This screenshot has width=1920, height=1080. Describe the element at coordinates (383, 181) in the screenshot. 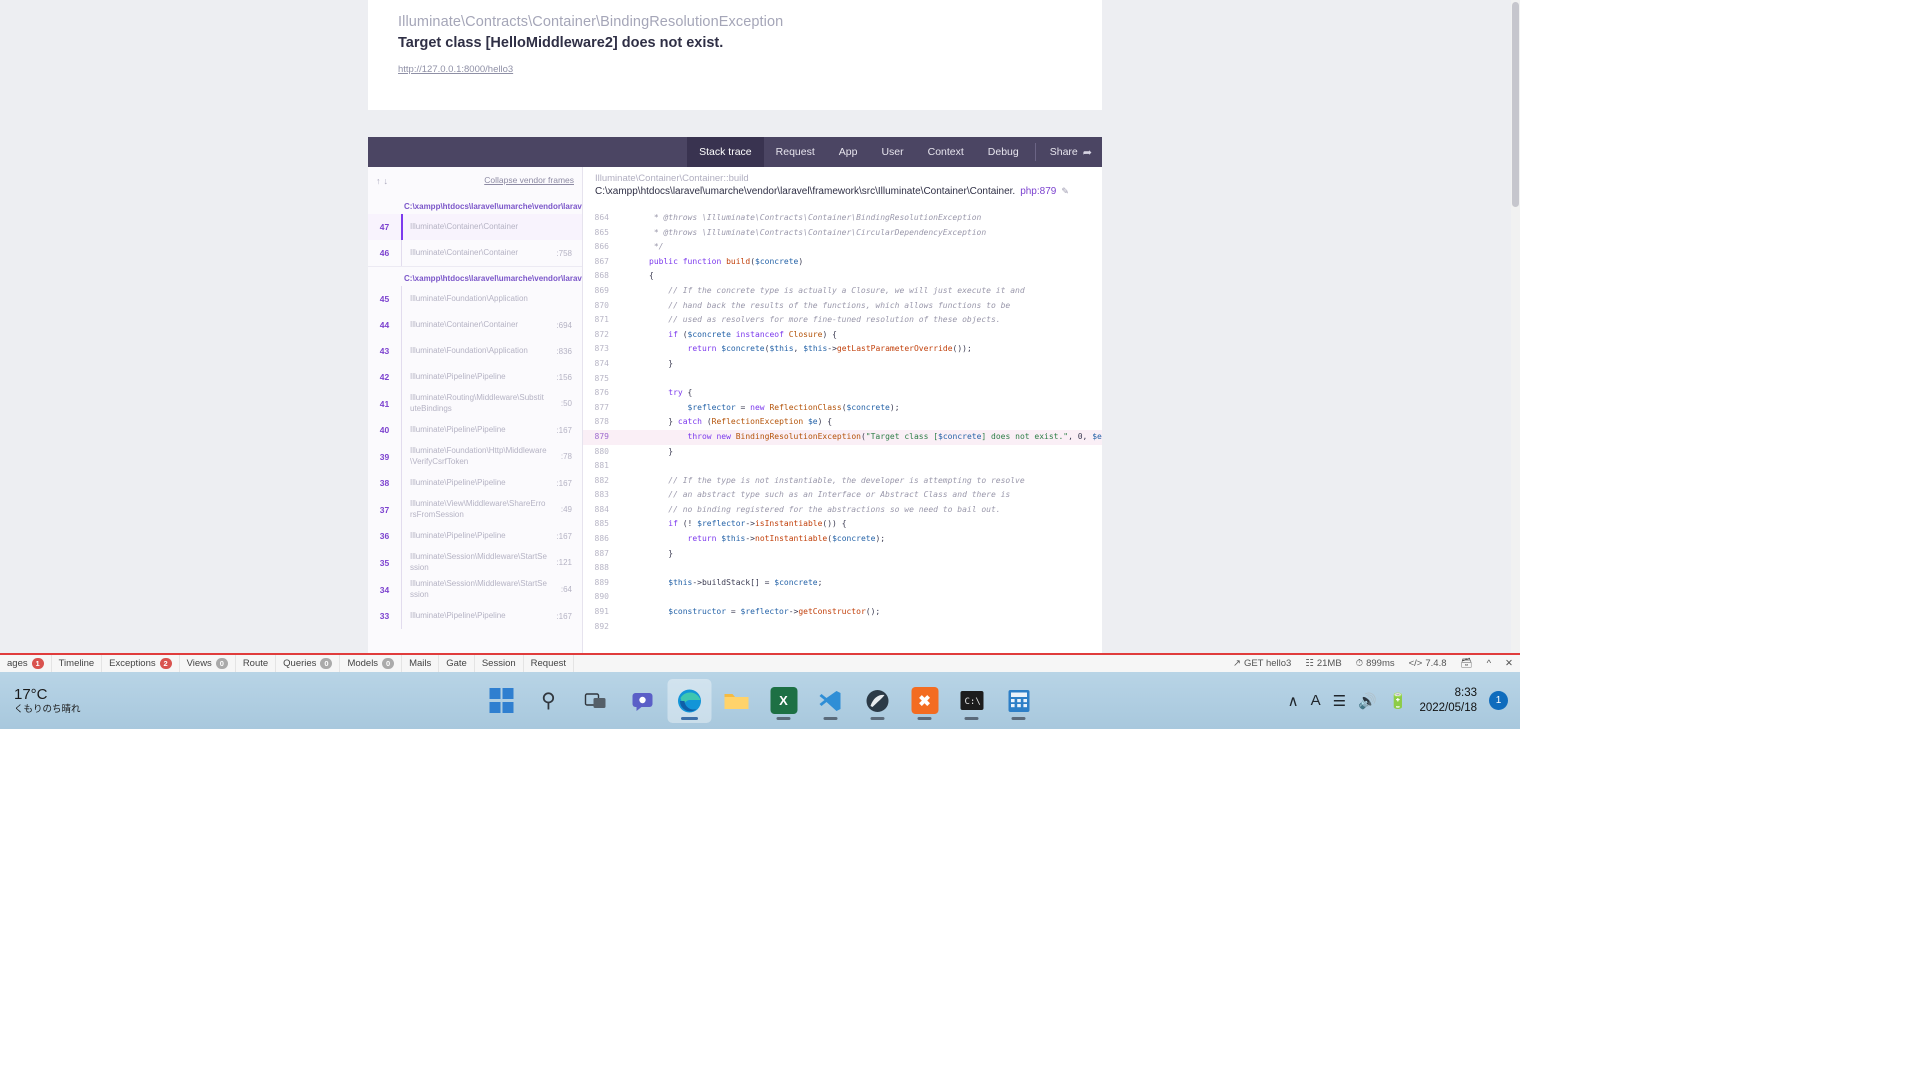

I see `sort-arrows-icon: ↑↓` at that location.